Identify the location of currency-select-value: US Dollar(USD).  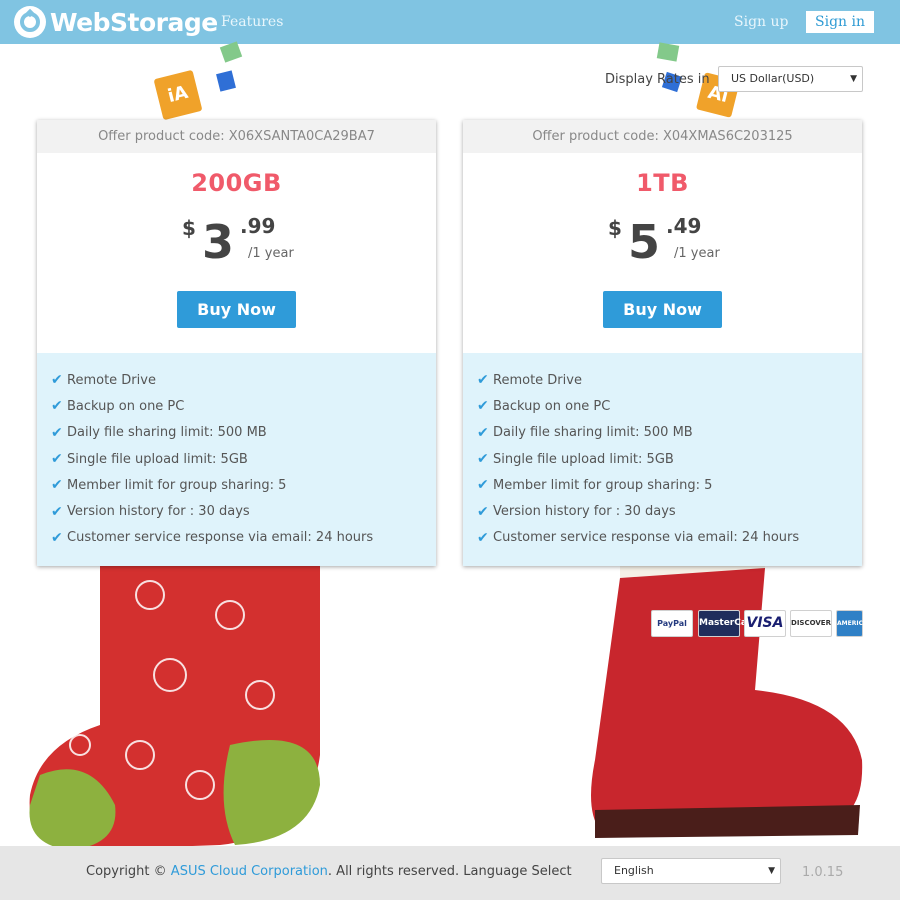
(773, 78).